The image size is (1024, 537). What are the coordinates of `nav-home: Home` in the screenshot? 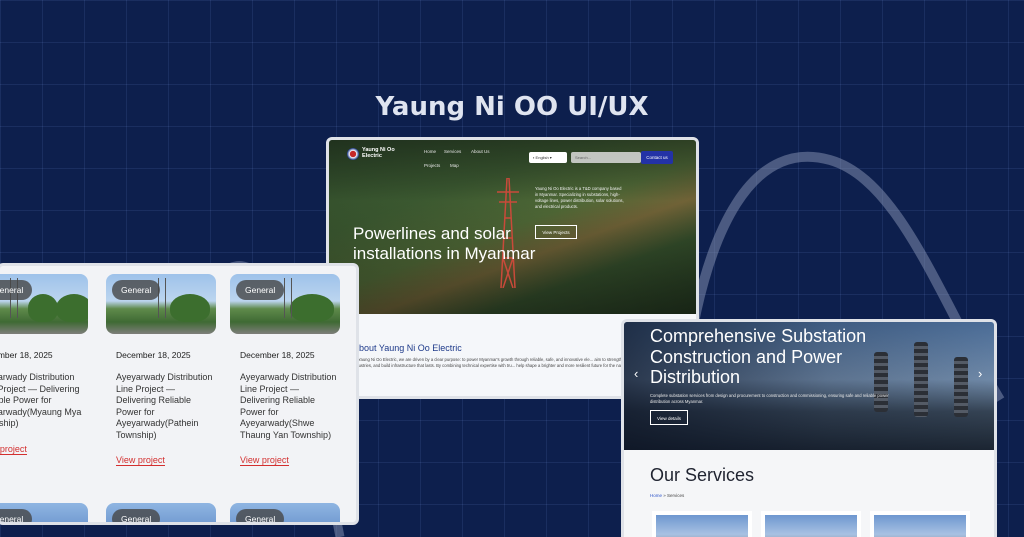 It's located at (430, 151).